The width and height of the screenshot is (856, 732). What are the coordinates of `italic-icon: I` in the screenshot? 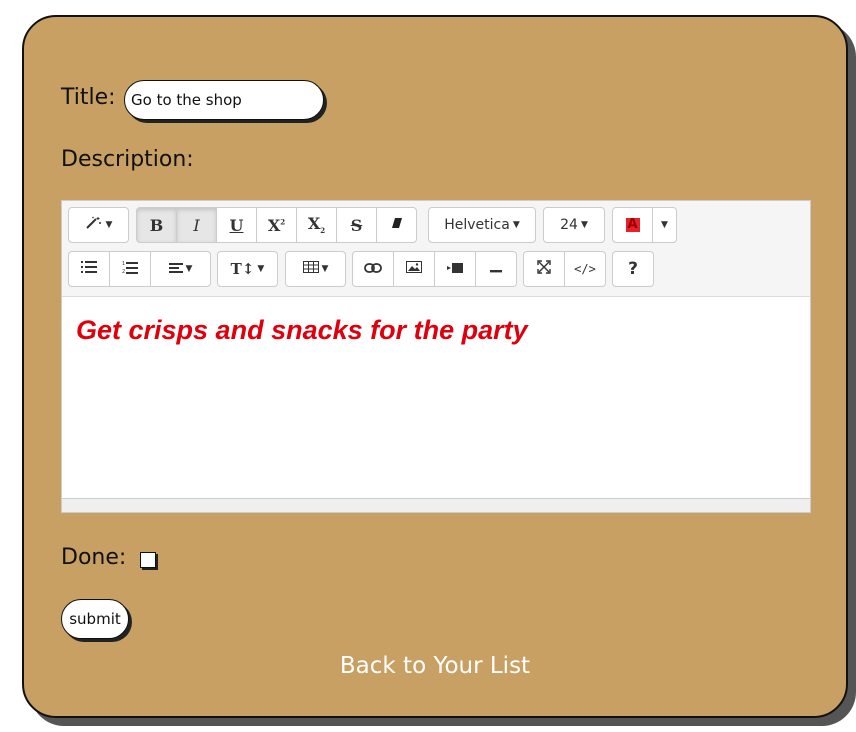 It's located at (196, 225).